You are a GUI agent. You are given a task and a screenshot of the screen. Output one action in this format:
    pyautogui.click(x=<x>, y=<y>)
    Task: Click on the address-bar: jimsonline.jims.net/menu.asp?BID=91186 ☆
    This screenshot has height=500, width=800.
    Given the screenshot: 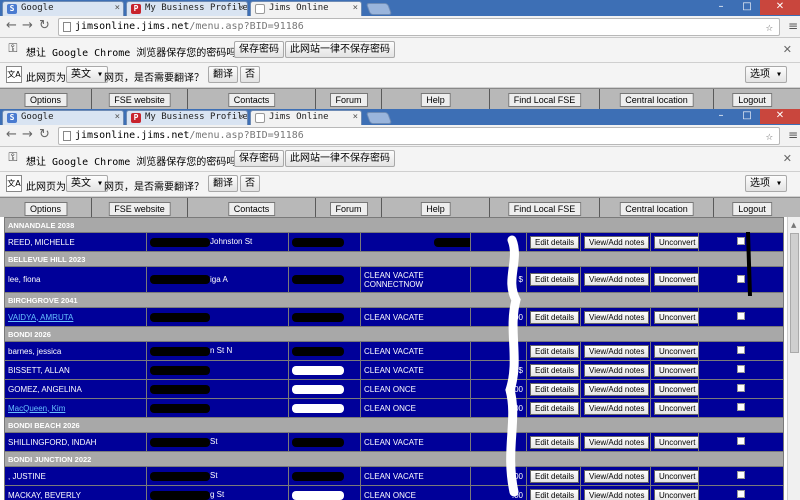 What is the action you would take?
    pyautogui.click(x=419, y=27)
    